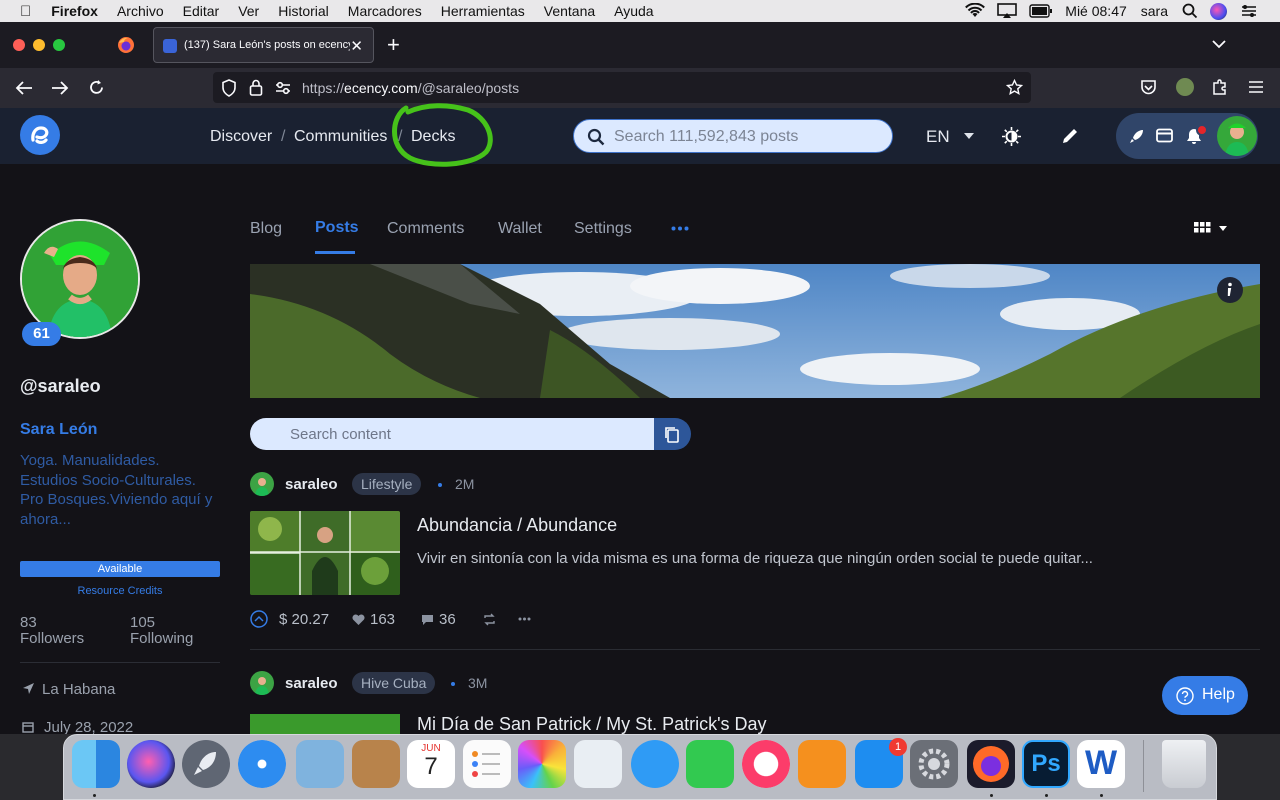  Describe the element at coordinates (304, 619) in the screenshot. I see `post-payout: $ 20.27` at that location.